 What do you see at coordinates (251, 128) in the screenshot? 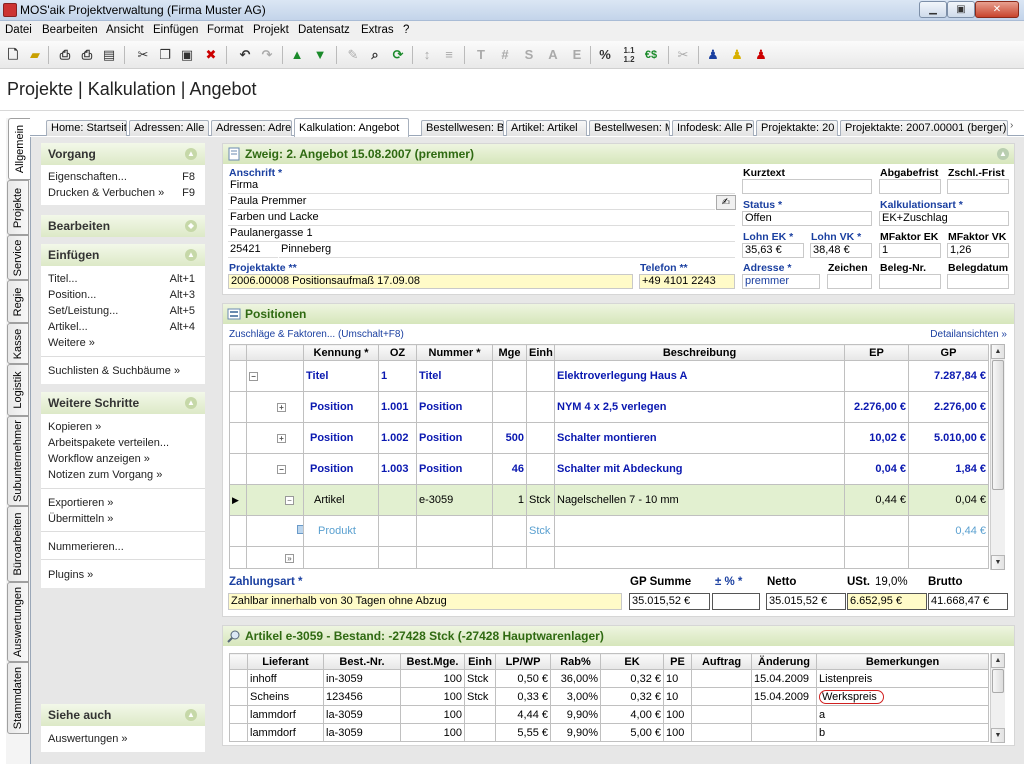
I see `tab-adressen-adres: Adressen: Adres` at bounding box center [251, 128].